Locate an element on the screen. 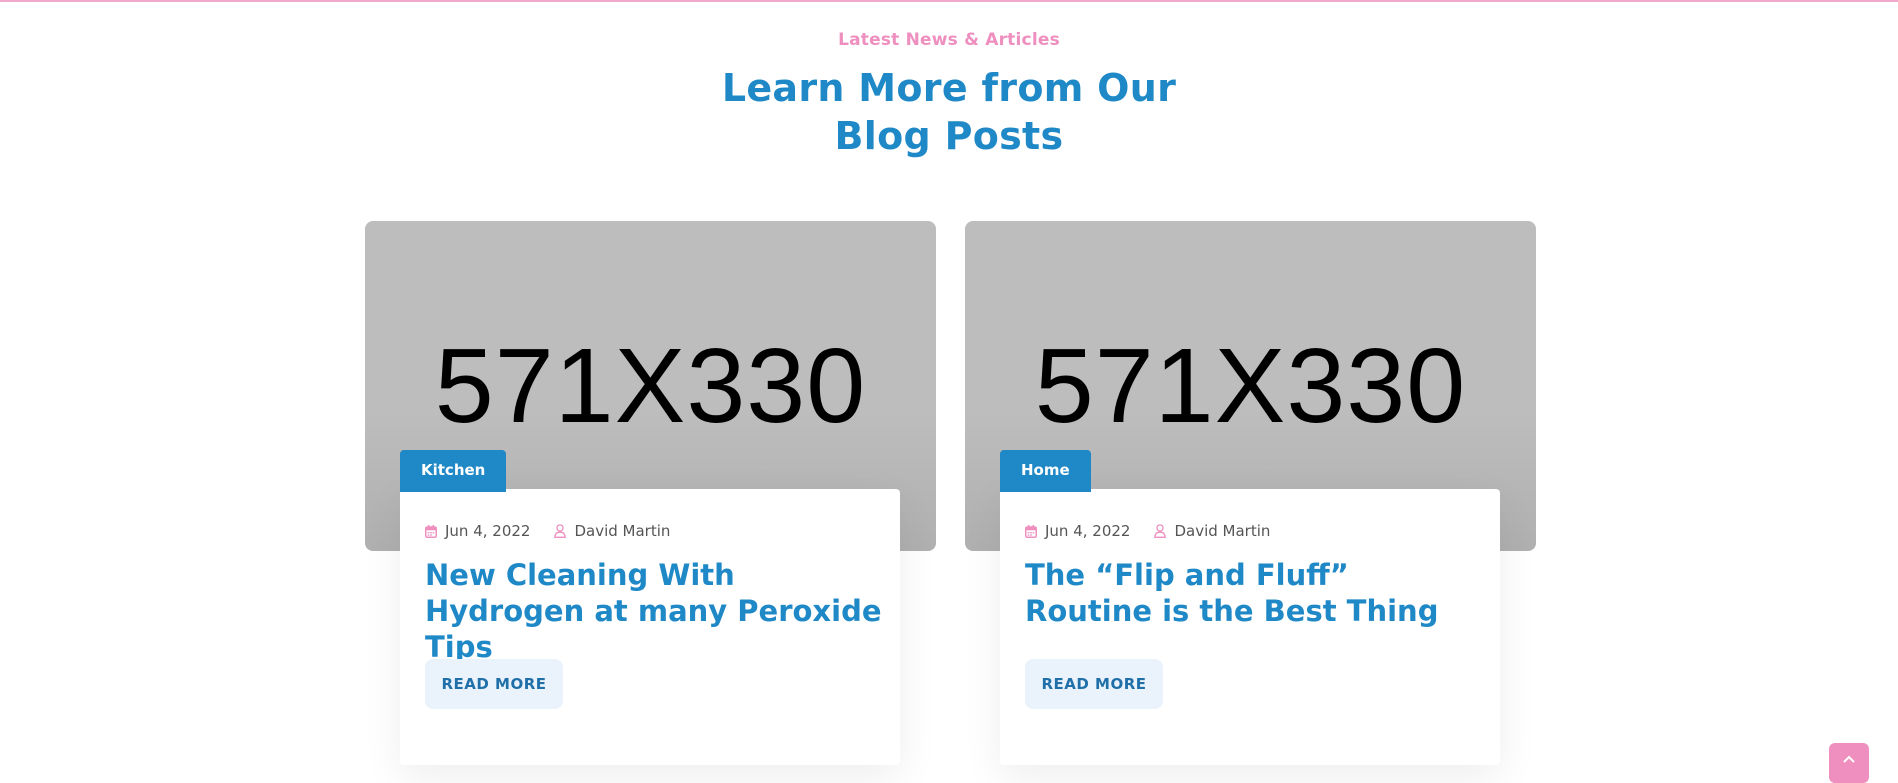 The height and width of the screenshot is (783, 1898). scroll-to-top-button is located at coordinates (1849, 763).